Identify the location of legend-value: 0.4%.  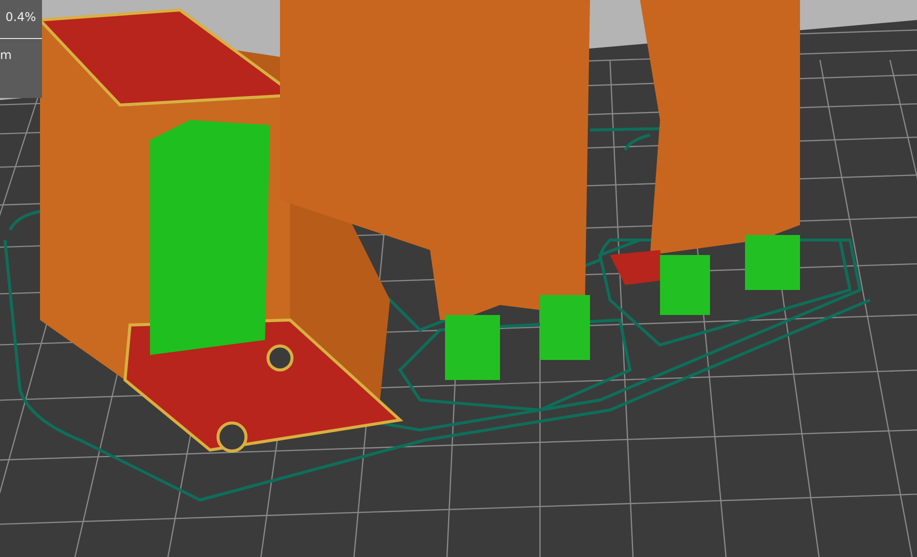
(21, 17).